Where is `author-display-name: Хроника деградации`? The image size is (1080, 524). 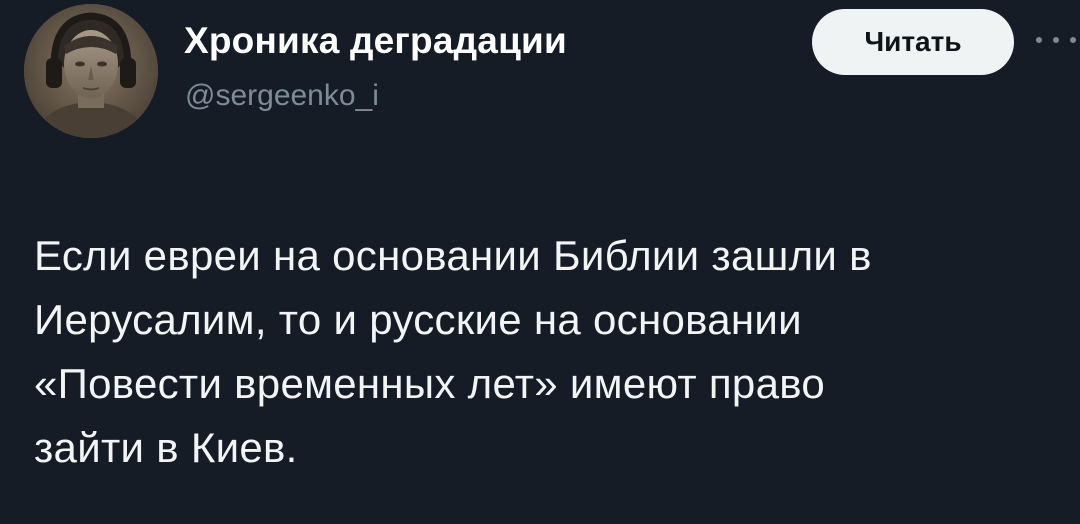
author-display-name: Хроника деградации is located at coordinates (375, 41).